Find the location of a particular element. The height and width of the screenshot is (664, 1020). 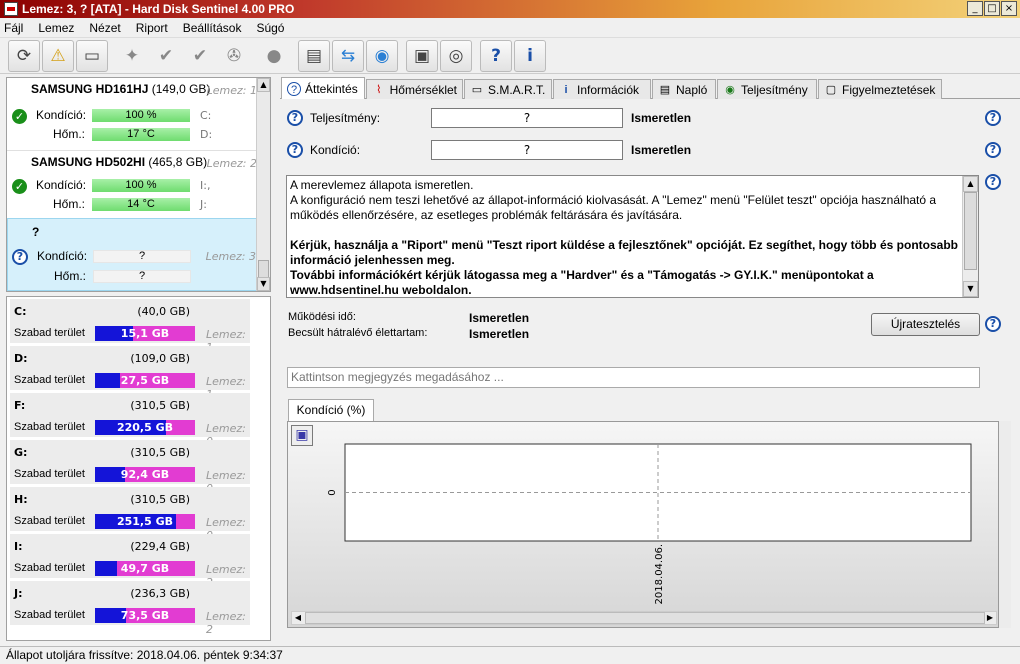

maximize-button: □ is located at coordinates (992, 8).